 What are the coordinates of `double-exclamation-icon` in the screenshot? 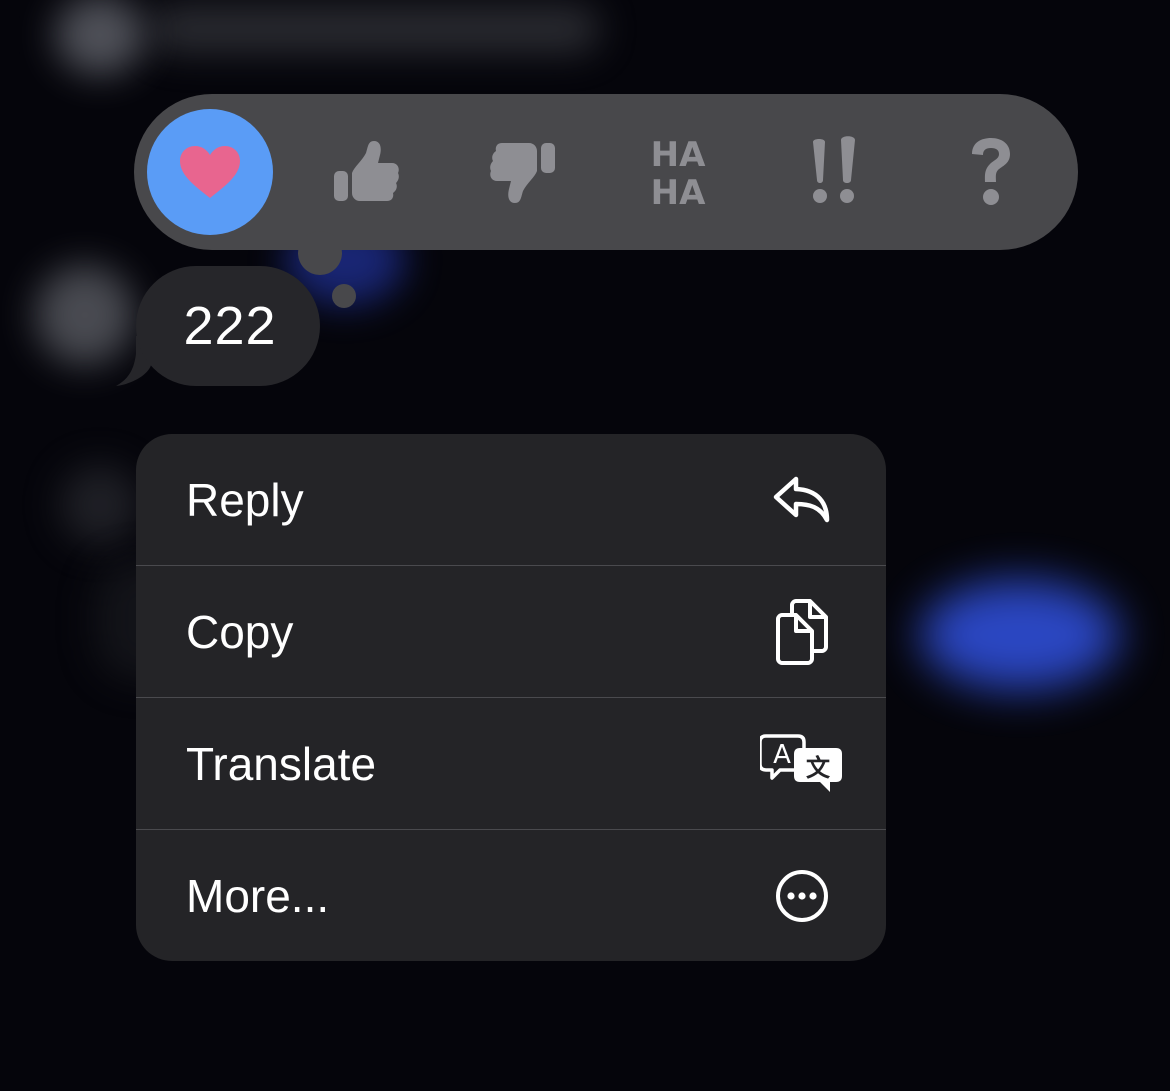 It's located at (834, 169).